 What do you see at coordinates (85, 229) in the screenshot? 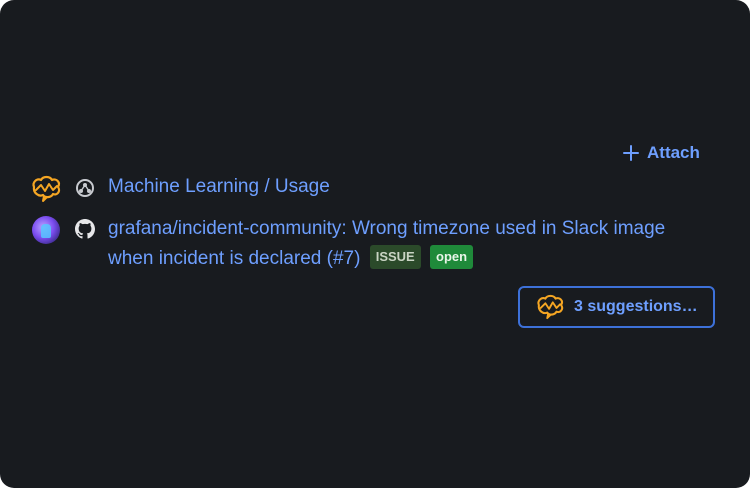
I see `github-icon` at bounding box center [85, 229].